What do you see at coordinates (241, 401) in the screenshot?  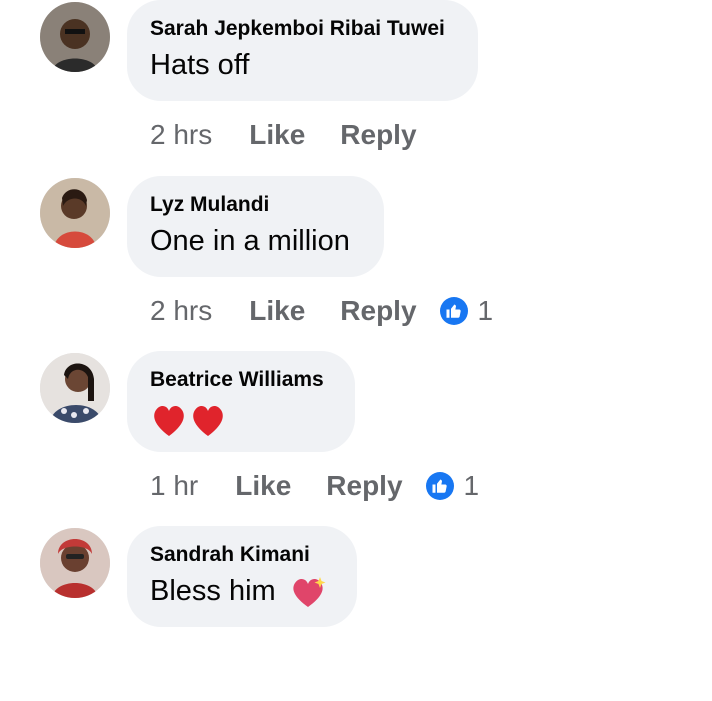 I see `comment-bubble: Beatrice Williams` at bounding box center [241, 401].